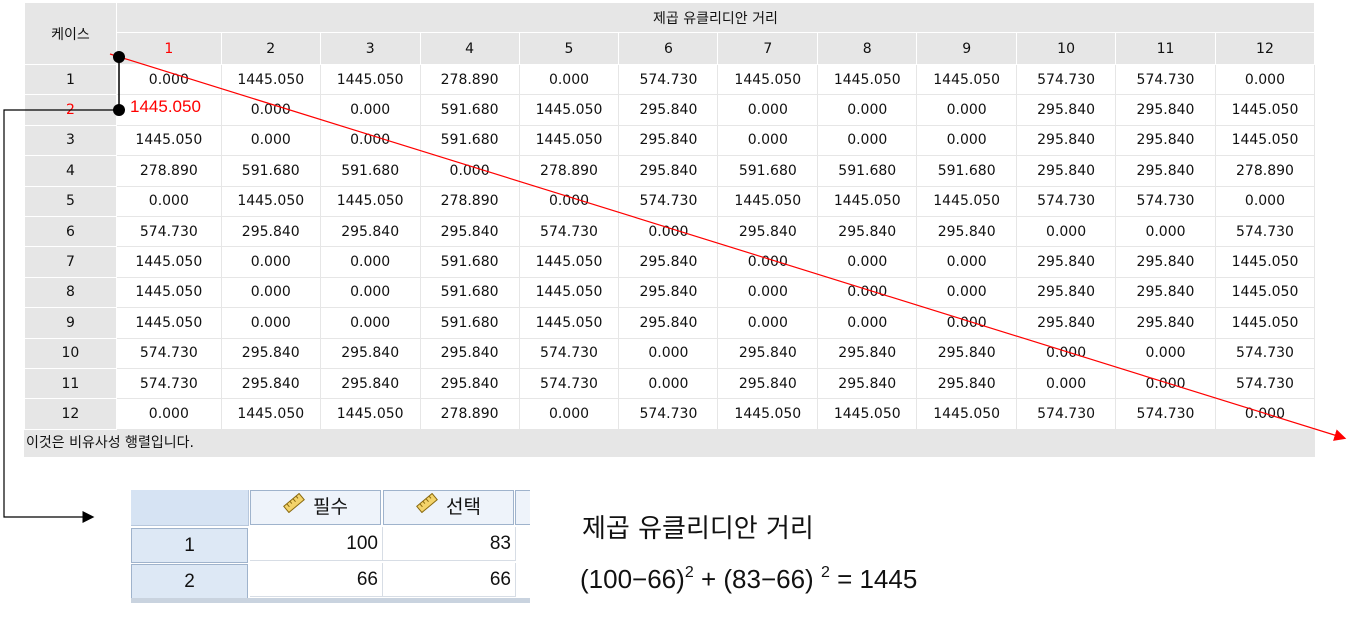 Image resolution: width=1358 pixels, height=620 pixels. Describe the element at coordinates (427, 507) in the screenshot. I see `ruler-icon` at that location.